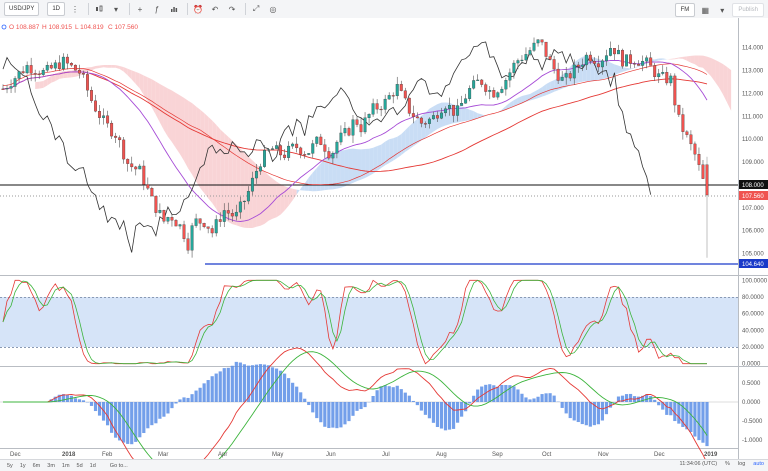  Describe the element at coordinates (21, 9) in the screenshot. I see `symbol-search: USD/JPY` at that location.